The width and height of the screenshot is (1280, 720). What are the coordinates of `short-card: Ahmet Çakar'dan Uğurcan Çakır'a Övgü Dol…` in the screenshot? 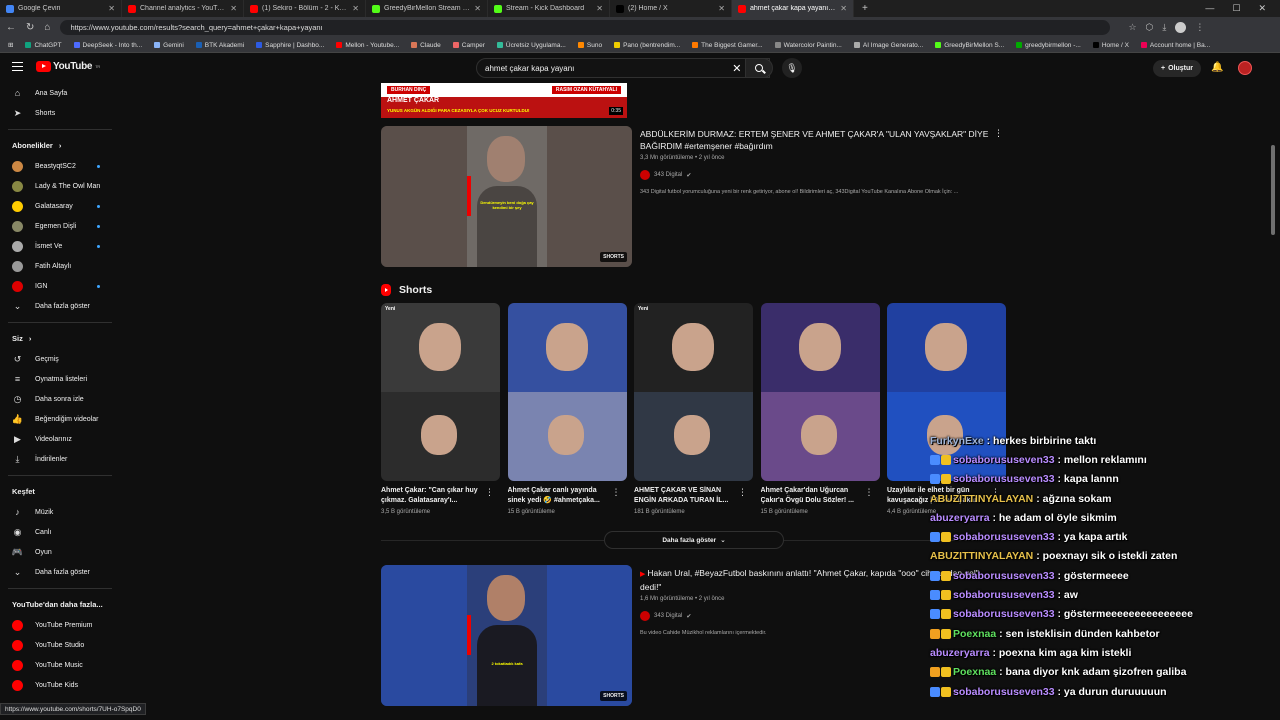 It's located at (820, 409).